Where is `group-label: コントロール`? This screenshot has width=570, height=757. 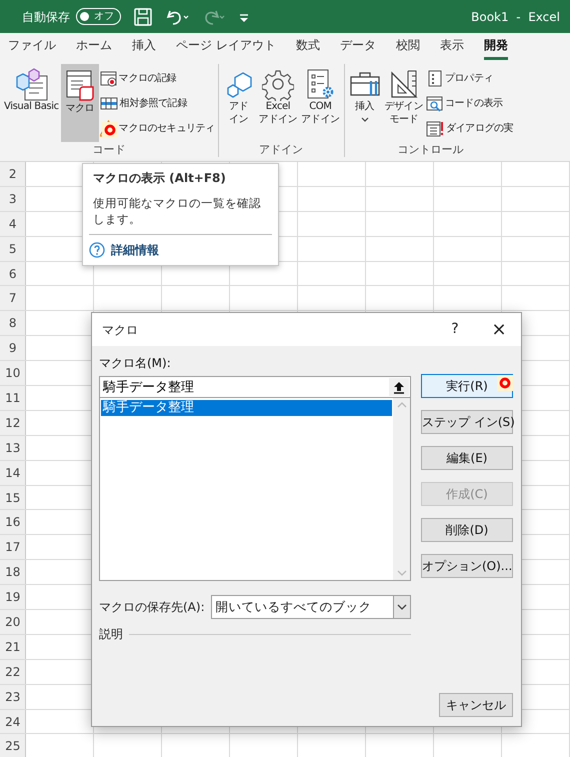
group-label: コントロール is located at coordinates (430, 150).